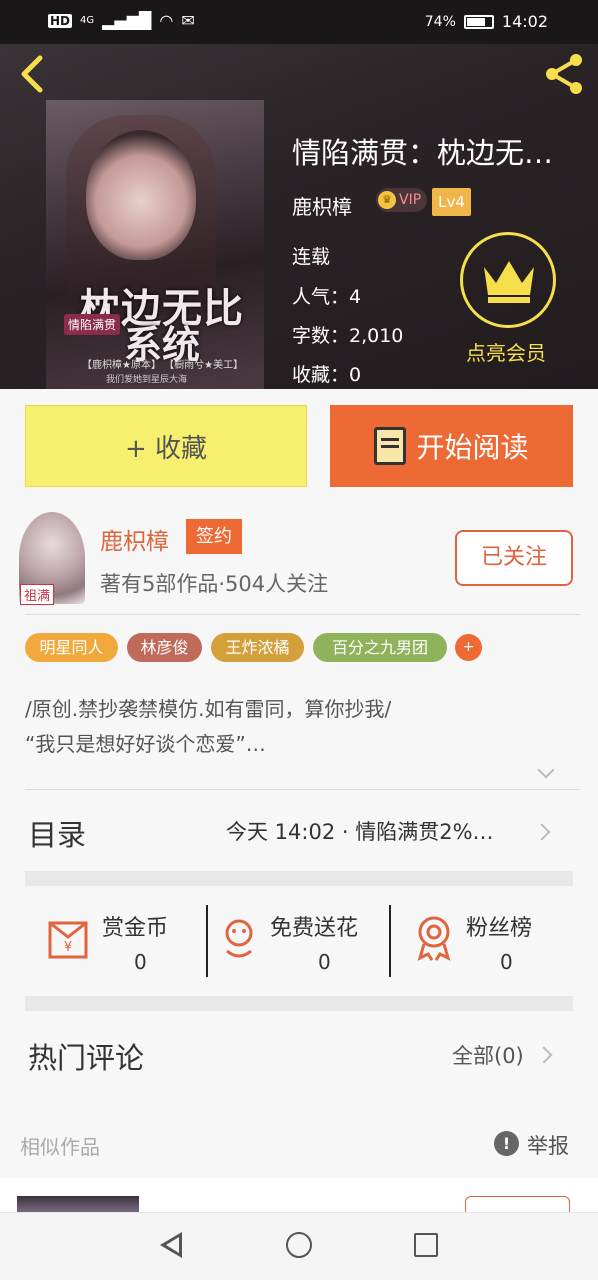  I want to click on chevron-left-icon, so click(33, 74).